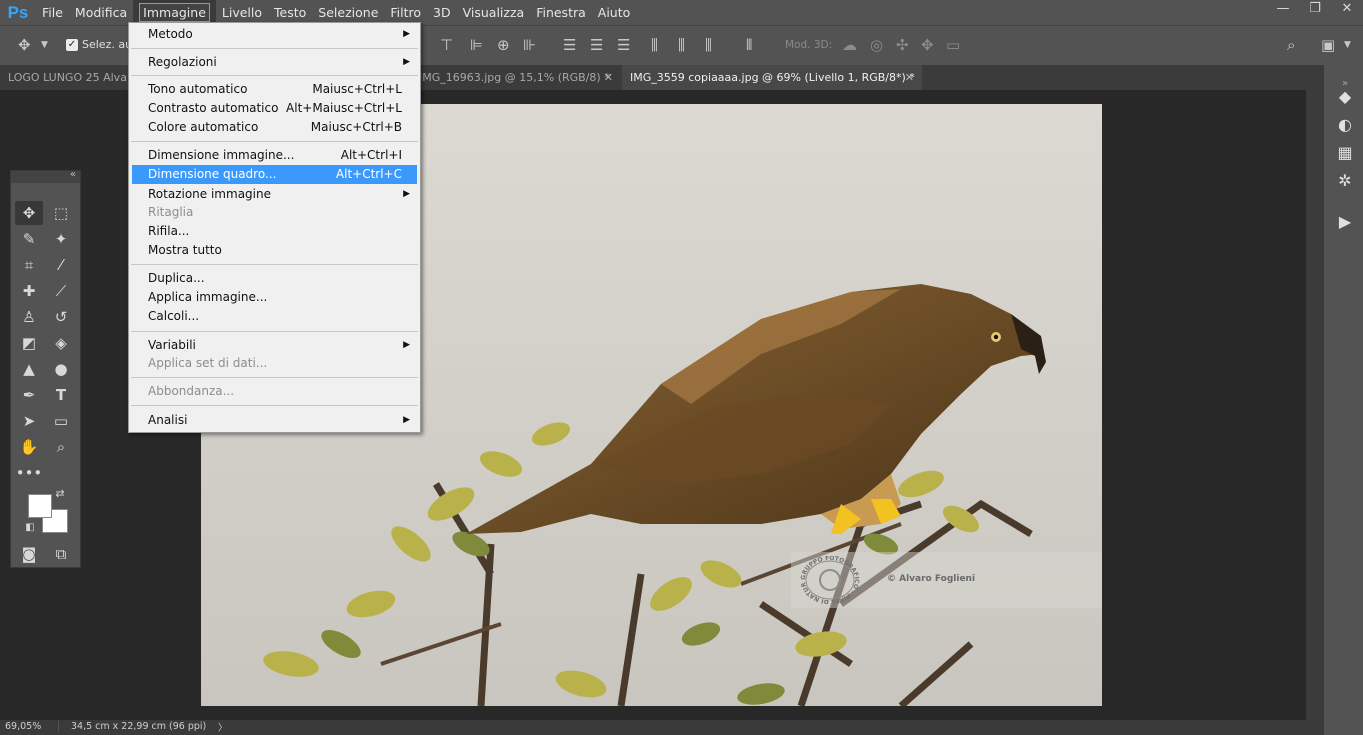 This screenshot has width=1363, height=735. What do you see at coordinates (29, 473) in the screenshot?
I see `more-tools-icon: •••` at bounding box center [29, 473].